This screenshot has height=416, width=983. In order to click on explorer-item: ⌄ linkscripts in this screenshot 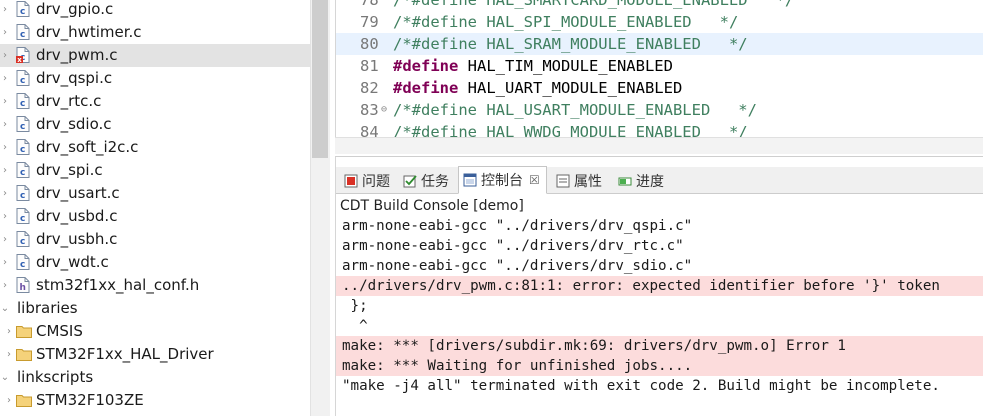, I will do `click(155, 377)`.